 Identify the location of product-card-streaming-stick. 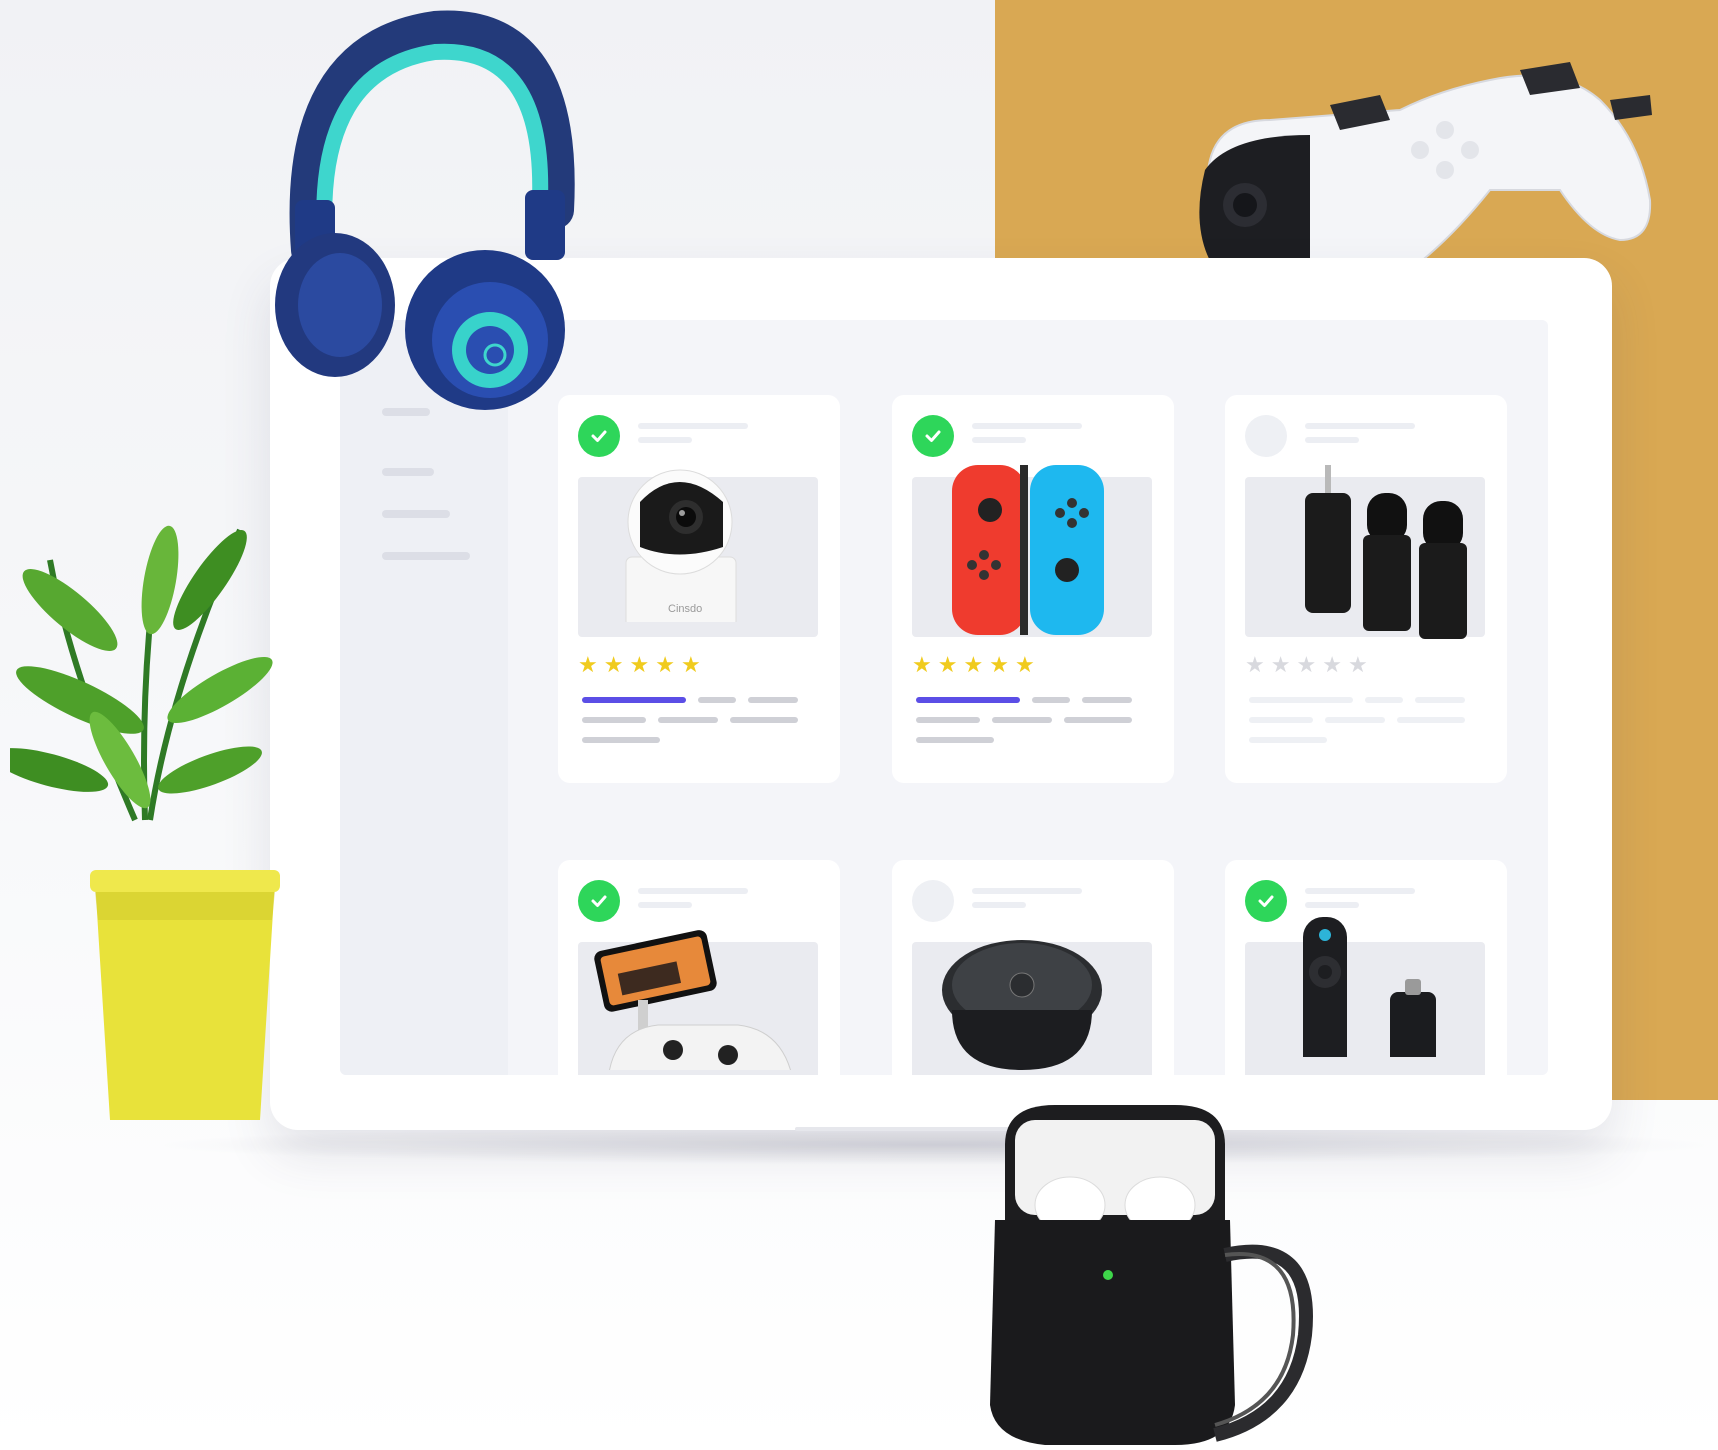
(1366, 967).